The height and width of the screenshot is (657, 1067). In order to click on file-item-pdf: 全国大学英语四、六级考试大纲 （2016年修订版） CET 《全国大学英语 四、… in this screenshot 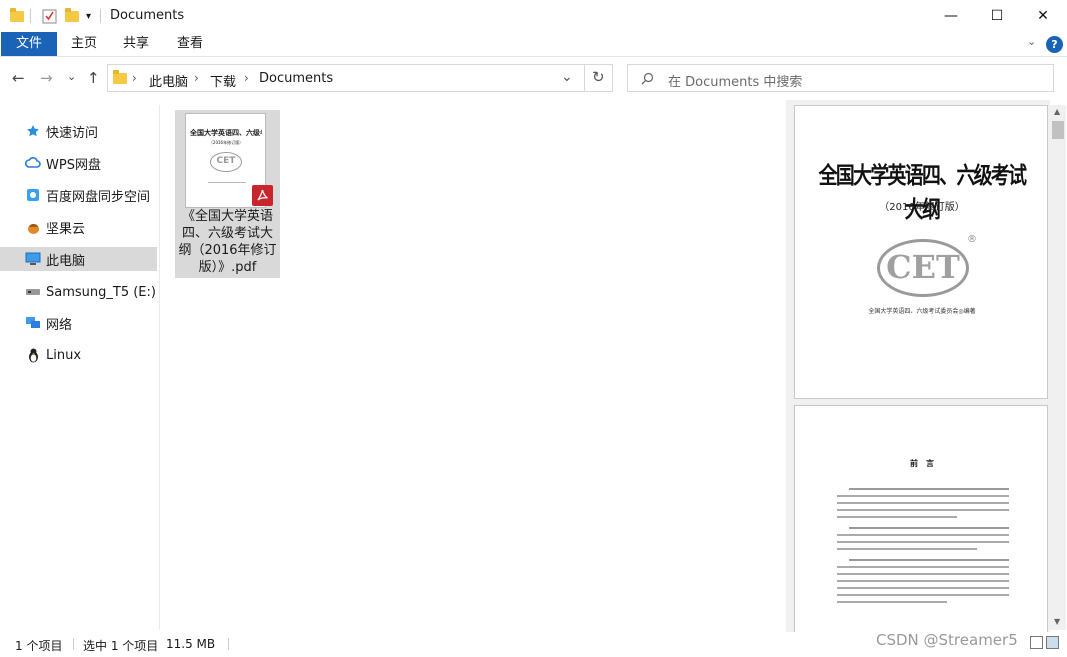, I will do `click(227, 194)`.